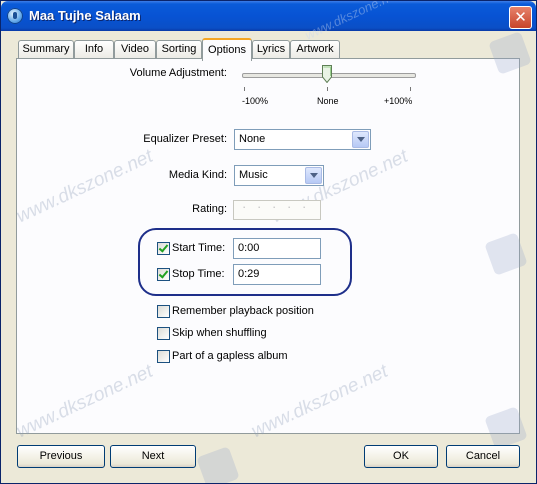 This screenshot has height=484, width=537. Describe the element at coordinates (94, 49) in the screenshot. I see `tab-info: Info` at that location.